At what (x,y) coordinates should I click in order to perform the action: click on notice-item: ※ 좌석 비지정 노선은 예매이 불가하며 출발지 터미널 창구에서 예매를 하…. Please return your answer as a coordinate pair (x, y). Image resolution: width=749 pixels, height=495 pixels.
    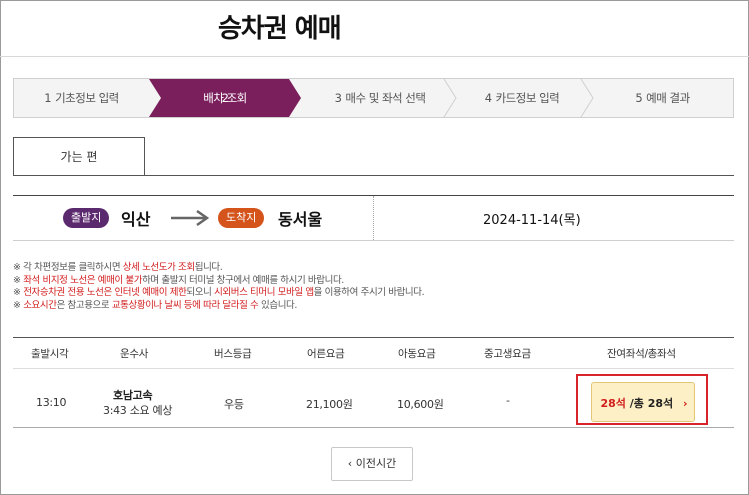
    Looking at the image, I should click on (178, 280).